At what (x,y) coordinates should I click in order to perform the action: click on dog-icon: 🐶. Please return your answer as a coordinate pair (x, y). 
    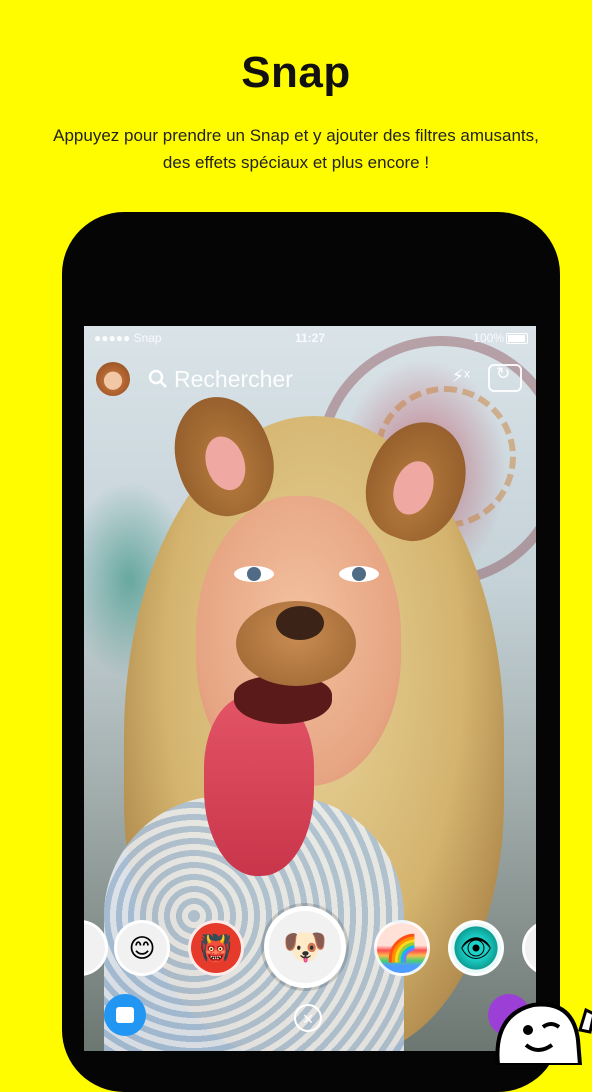
    Looking at the image, I should click on (305, 946).